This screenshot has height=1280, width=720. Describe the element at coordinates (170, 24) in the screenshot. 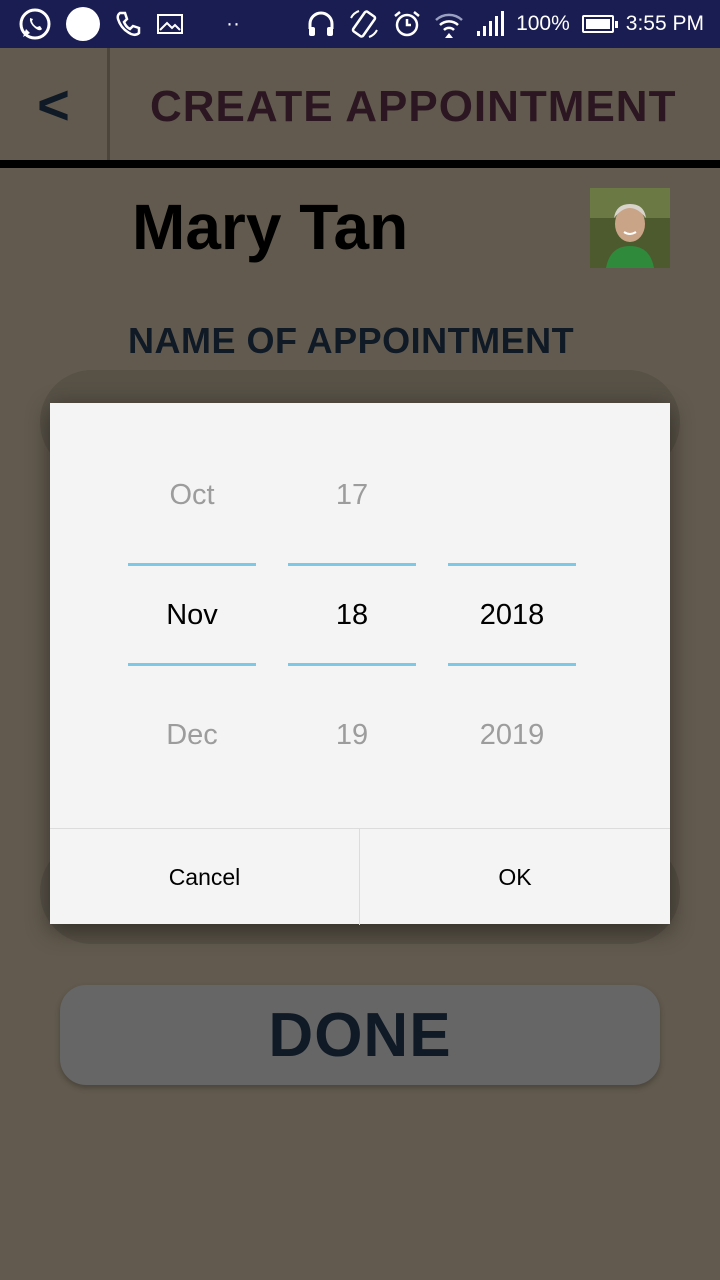

I see `gallery-icon` at that location.